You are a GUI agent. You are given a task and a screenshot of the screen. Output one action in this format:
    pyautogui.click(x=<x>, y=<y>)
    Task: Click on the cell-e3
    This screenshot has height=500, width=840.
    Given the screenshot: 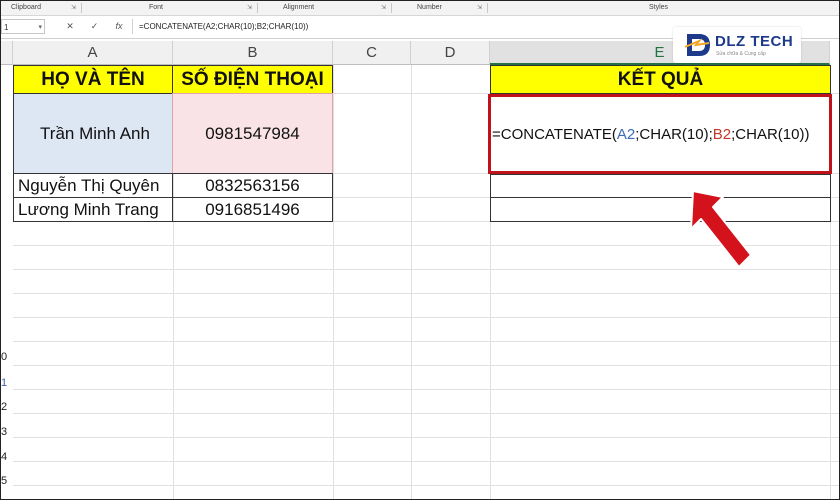 What is the action you would take?
    pyautogui.click(x=660, y=186)
    